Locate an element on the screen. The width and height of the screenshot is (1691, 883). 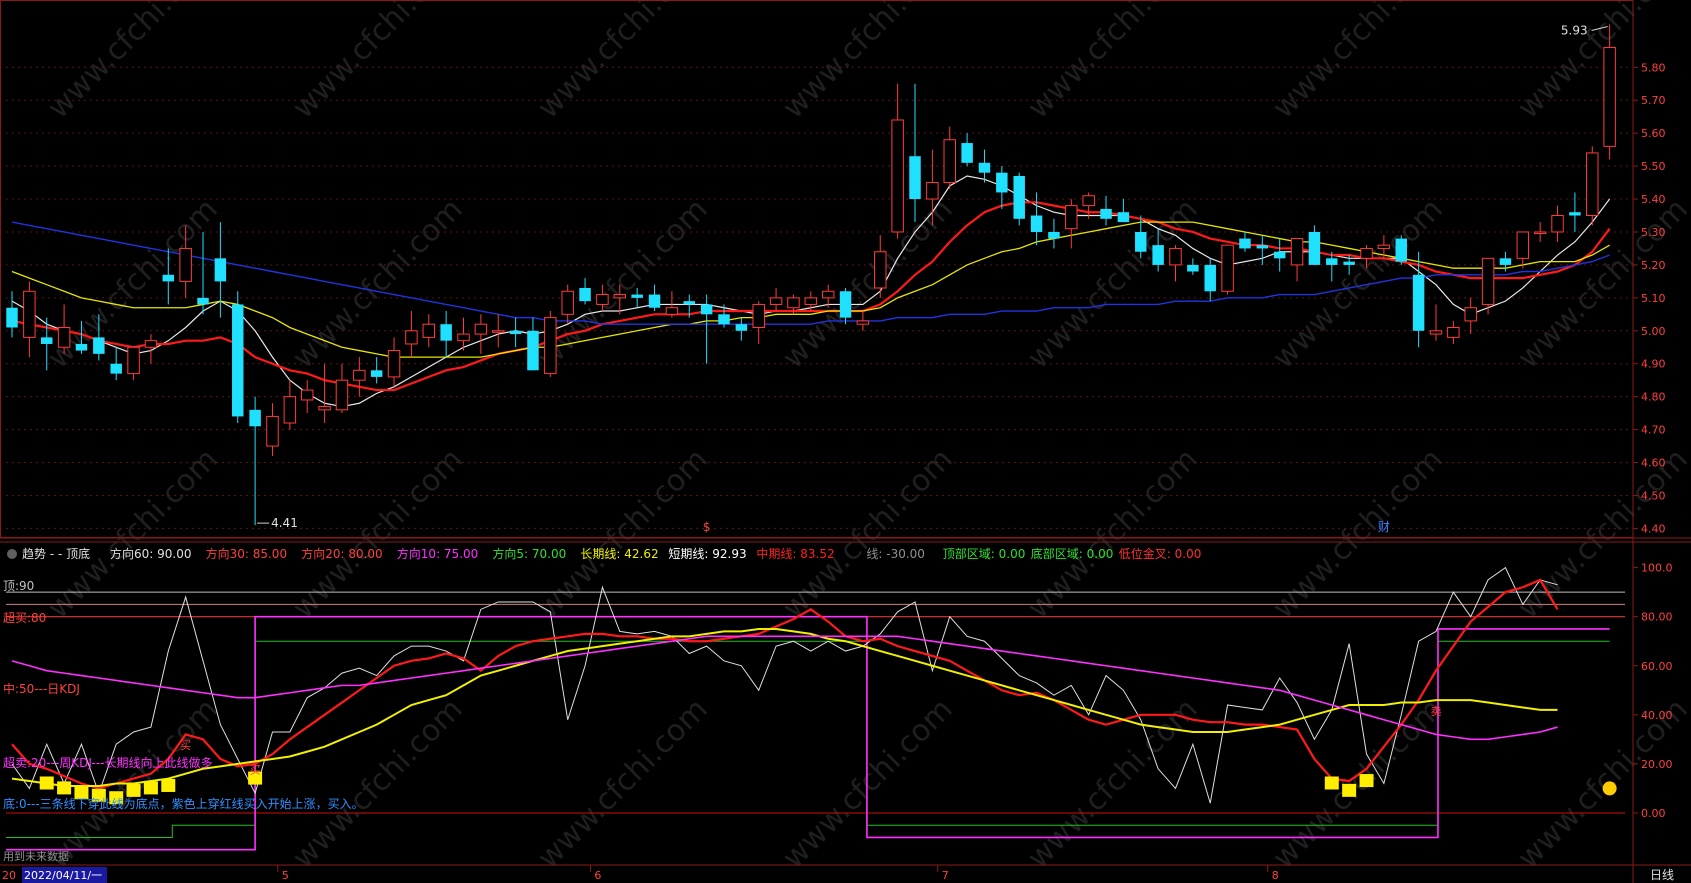
indicator-header-item: 方向5: 70.00 is located at coordinates (529, 553).